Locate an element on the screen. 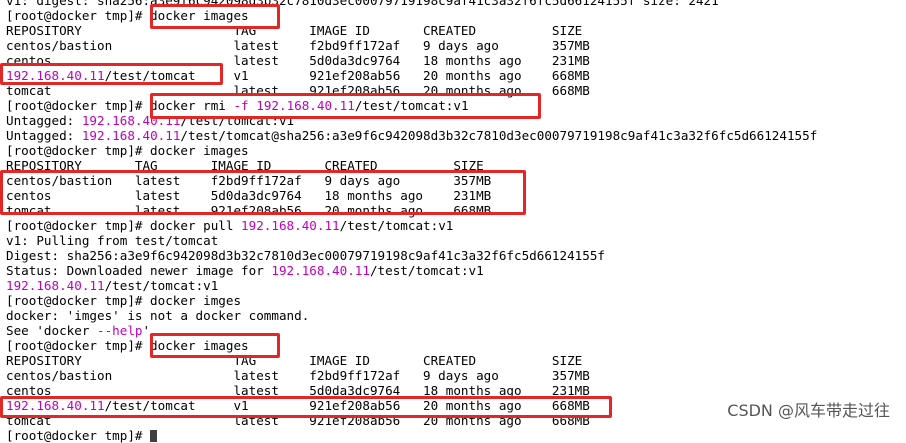  cursor-icon is located at coordinates (154, 436).